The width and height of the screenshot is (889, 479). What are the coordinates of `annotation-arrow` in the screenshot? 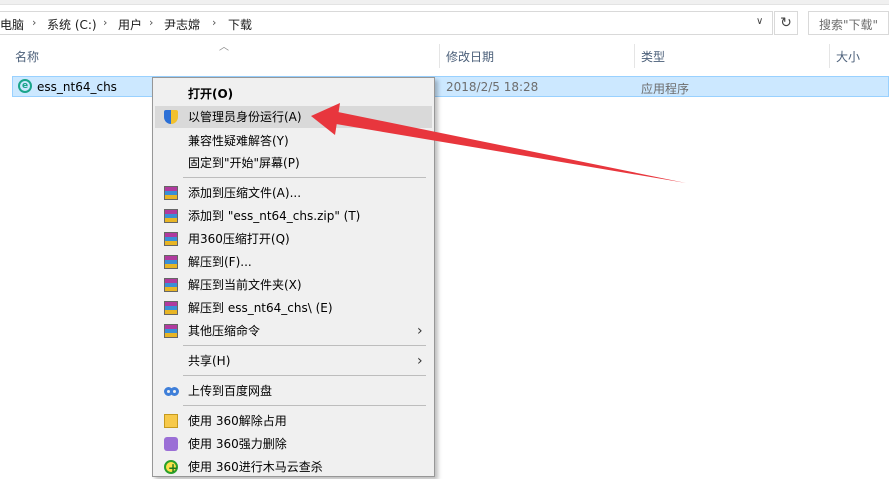 It's located at (498, 143).